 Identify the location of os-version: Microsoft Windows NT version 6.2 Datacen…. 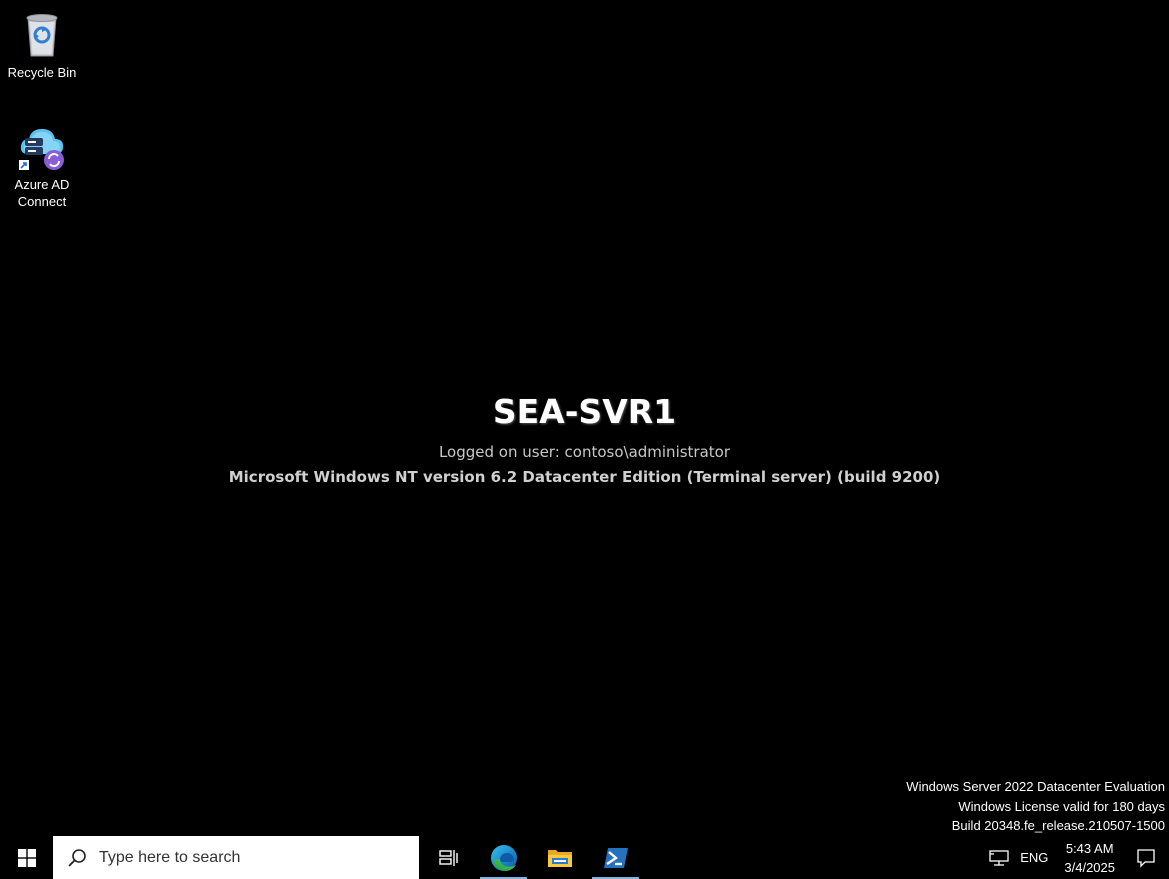
(584, 477).